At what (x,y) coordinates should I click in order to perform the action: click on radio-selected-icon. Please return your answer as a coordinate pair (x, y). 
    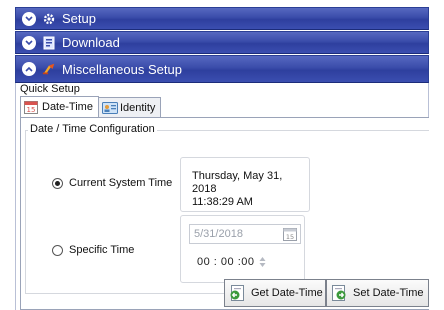
    Looking at the image, I should click on (57, 183).